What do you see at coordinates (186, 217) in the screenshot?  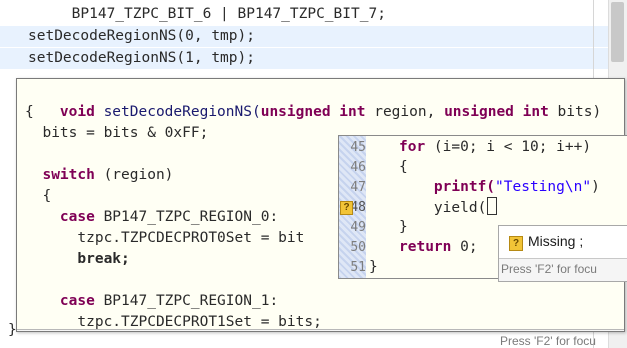 I see `case-label-0: BP147_TZPC_REGION_0:` at bounding box center [186, 217].